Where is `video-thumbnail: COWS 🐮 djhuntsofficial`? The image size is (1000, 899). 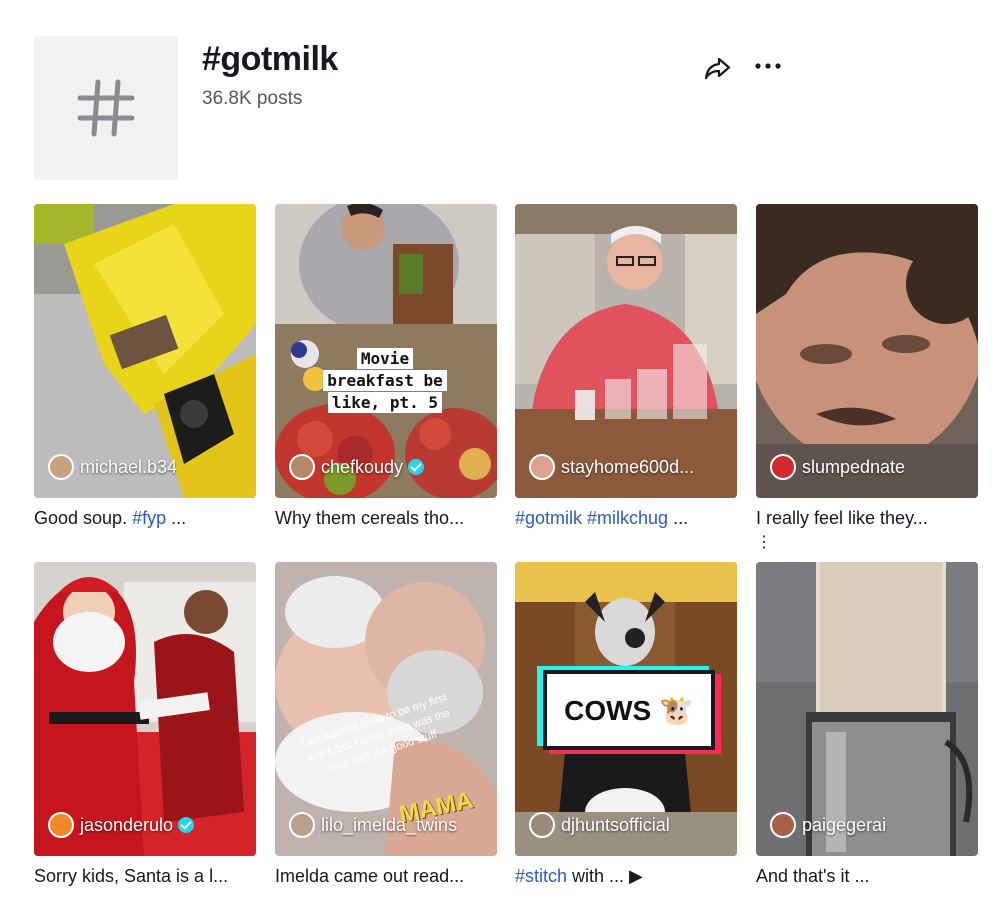 video-thumbnail: COWS 🐮 djhuntsofficial is located at coordinates (626, 709).